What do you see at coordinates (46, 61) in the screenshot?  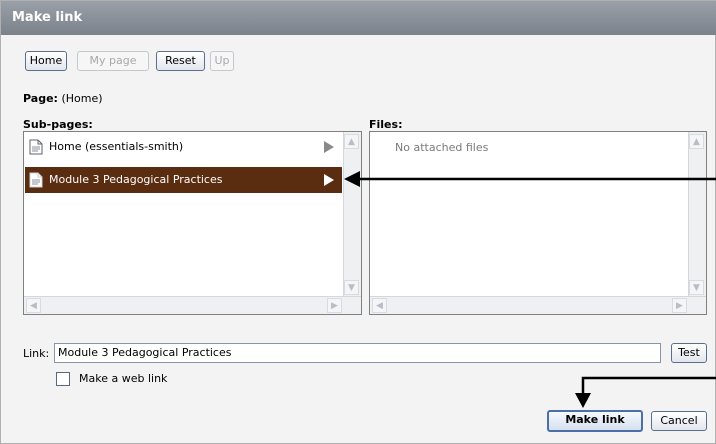 I see `home-button: Home` at bounding box center [46, 61].